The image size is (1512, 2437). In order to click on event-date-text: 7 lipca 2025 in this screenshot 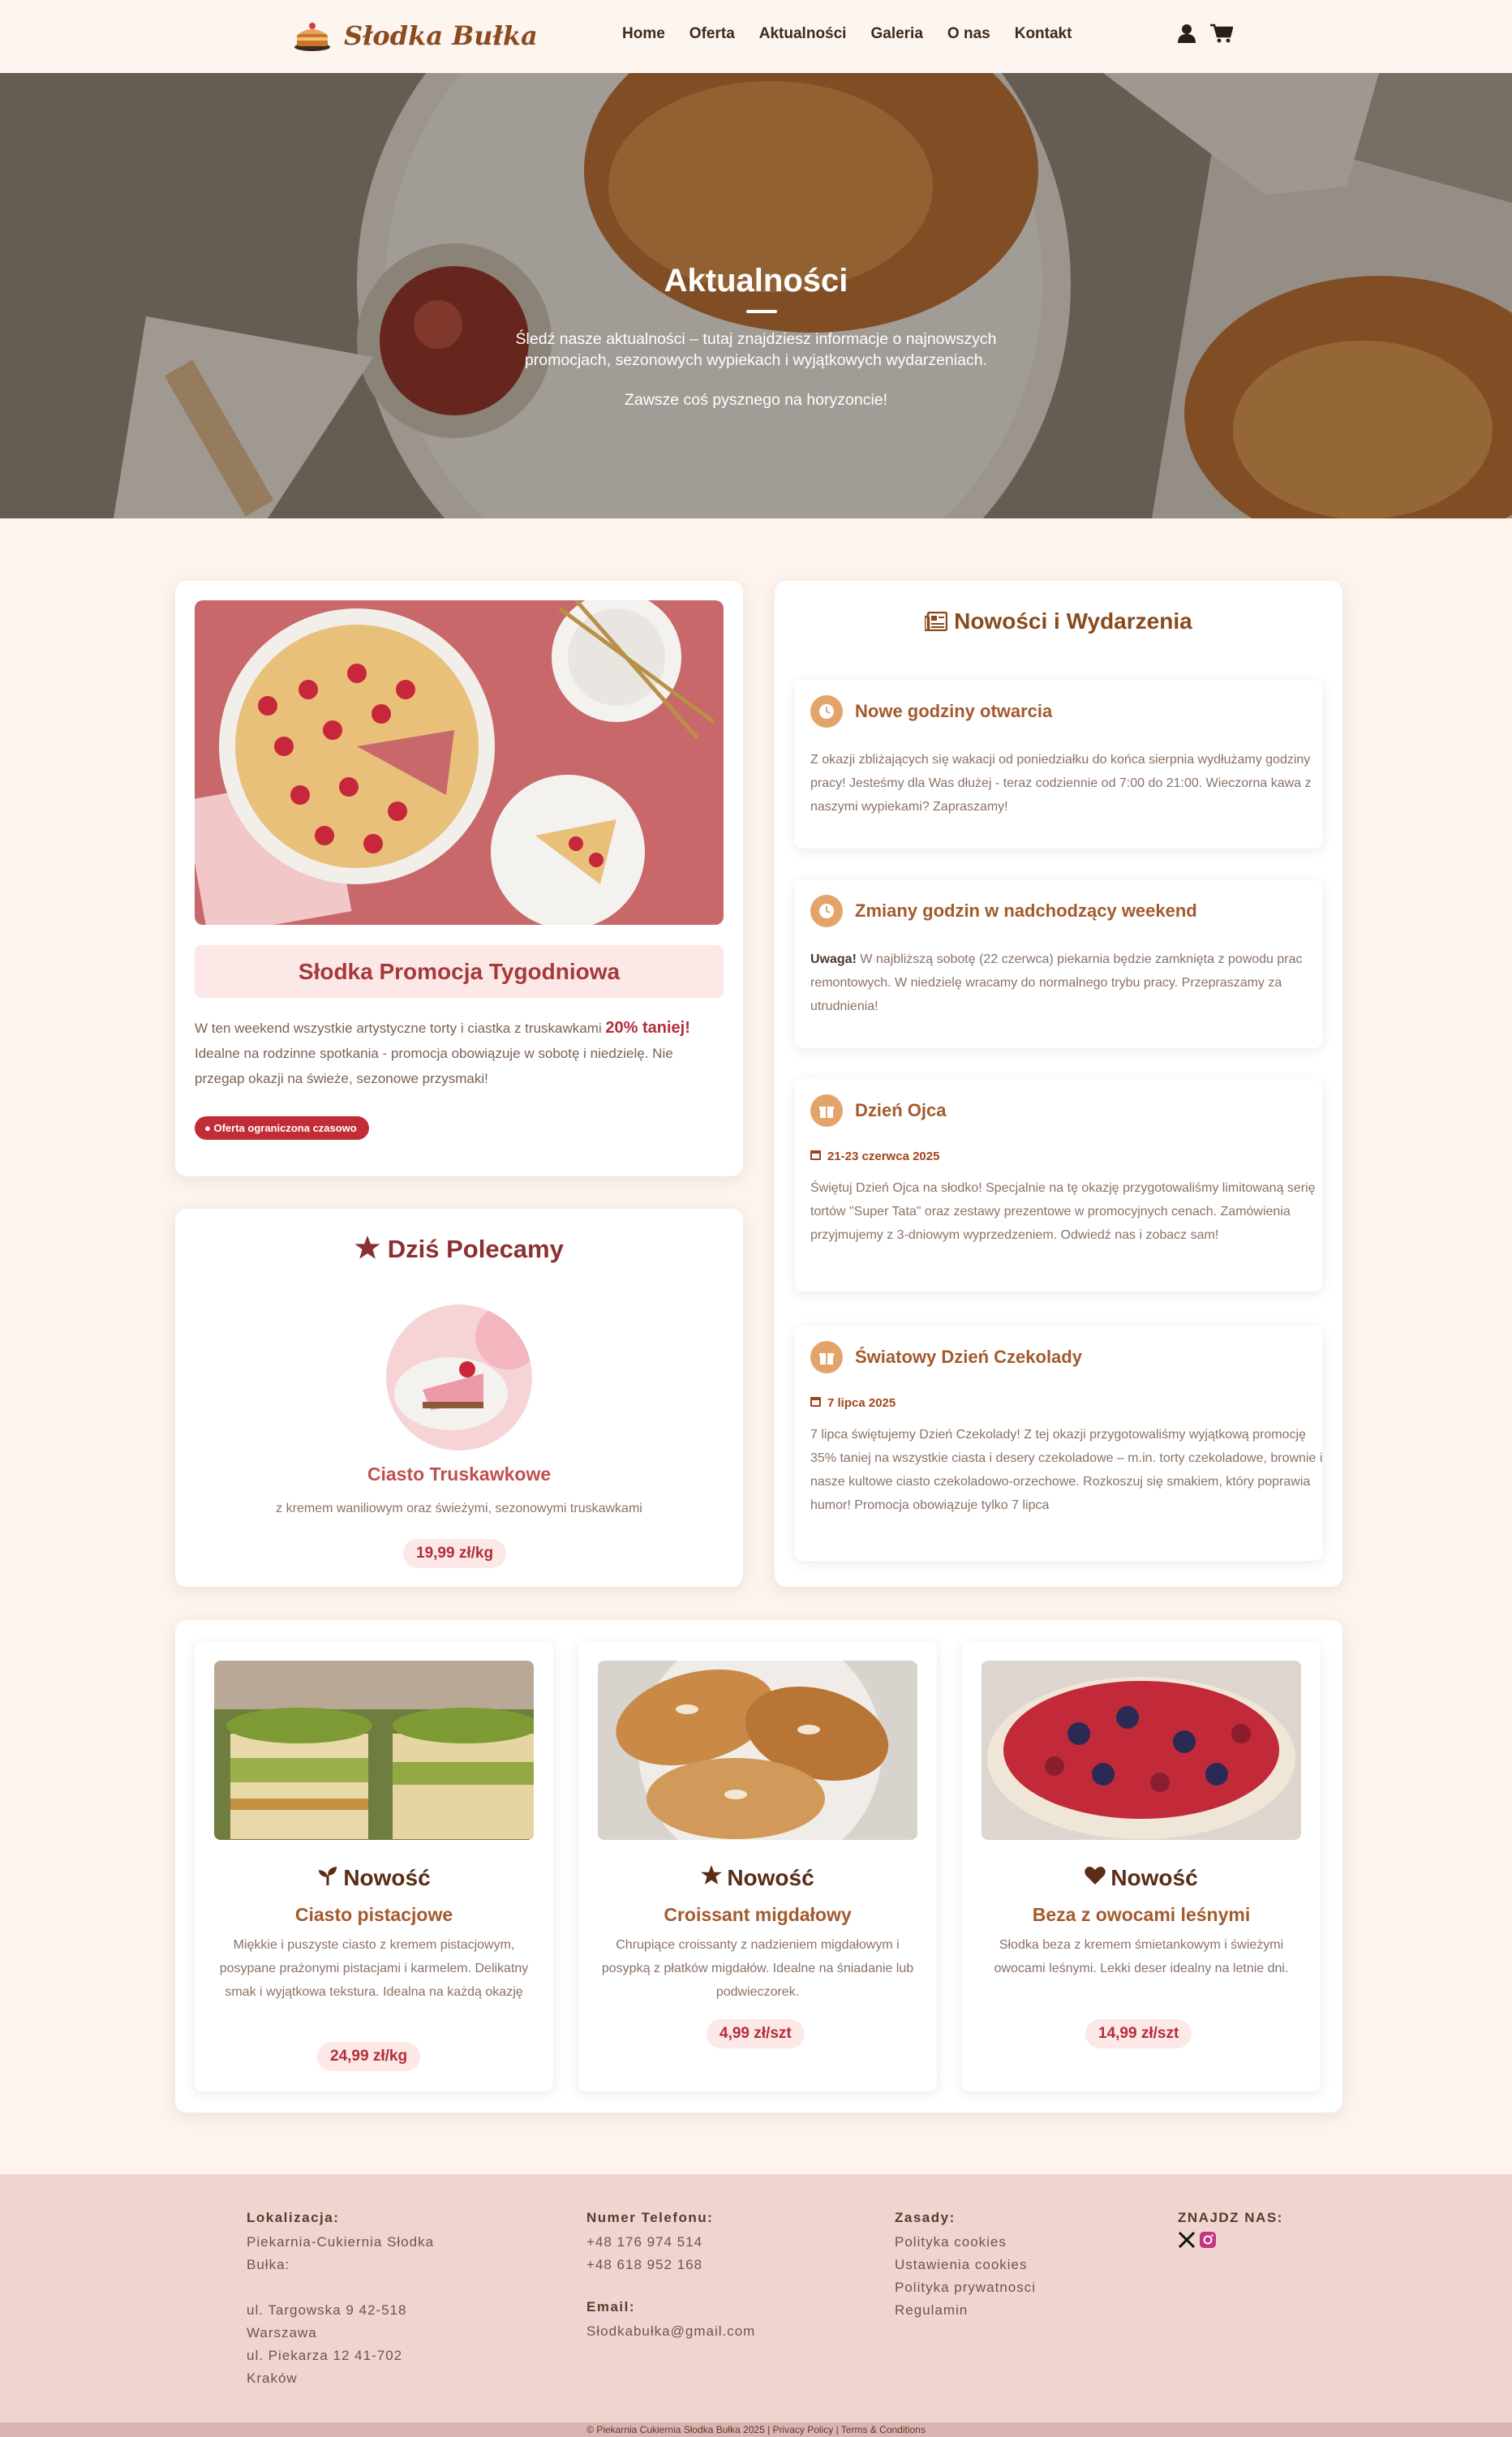, I will do `click(861, 1403)`.